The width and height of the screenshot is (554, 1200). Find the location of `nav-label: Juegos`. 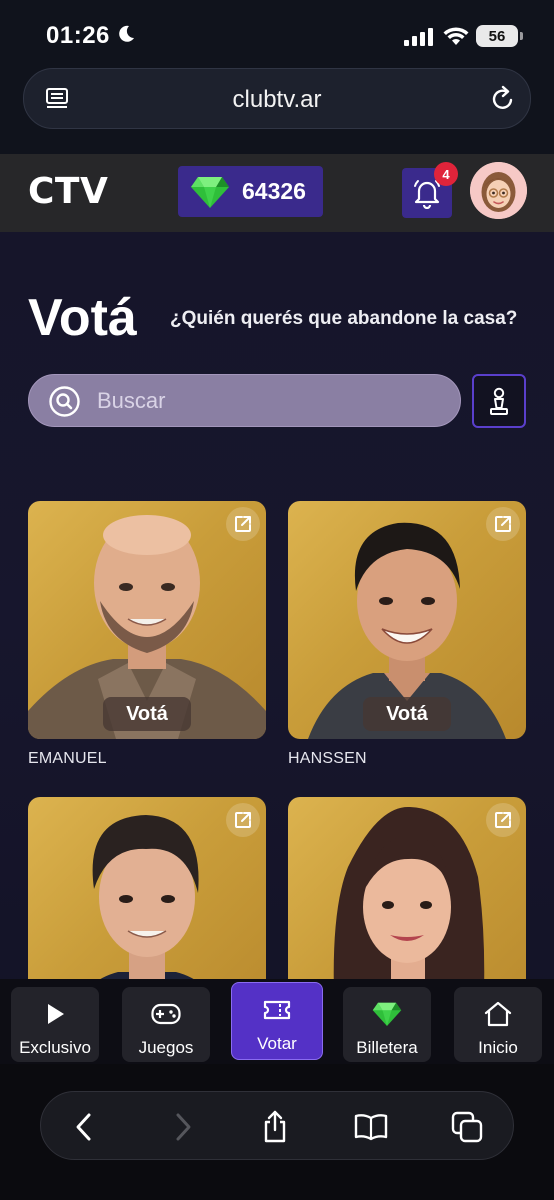

nav-label: Juegos is located at coordinates (166, 1047).